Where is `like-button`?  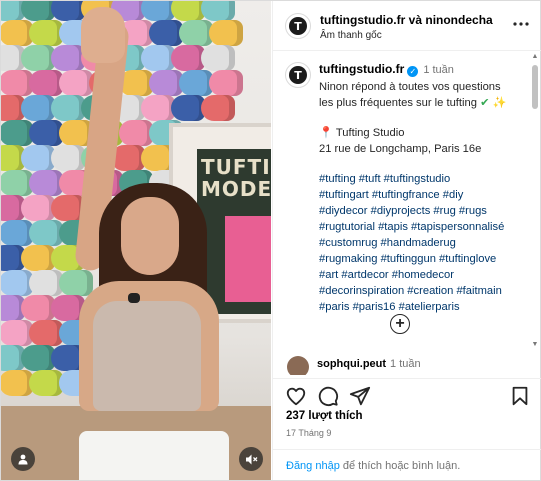
like-button is located at coordinates (296, 396).